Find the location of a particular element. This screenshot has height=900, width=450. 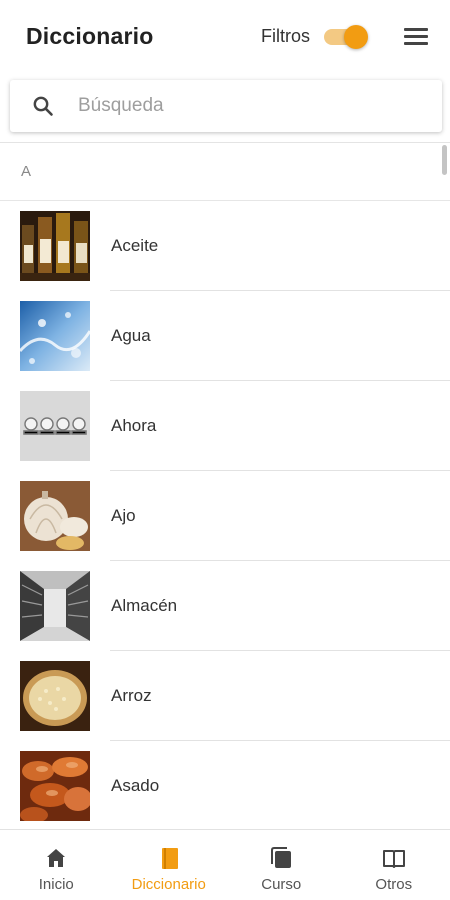

item-label: Aceite is located at coordinates (135, 245).